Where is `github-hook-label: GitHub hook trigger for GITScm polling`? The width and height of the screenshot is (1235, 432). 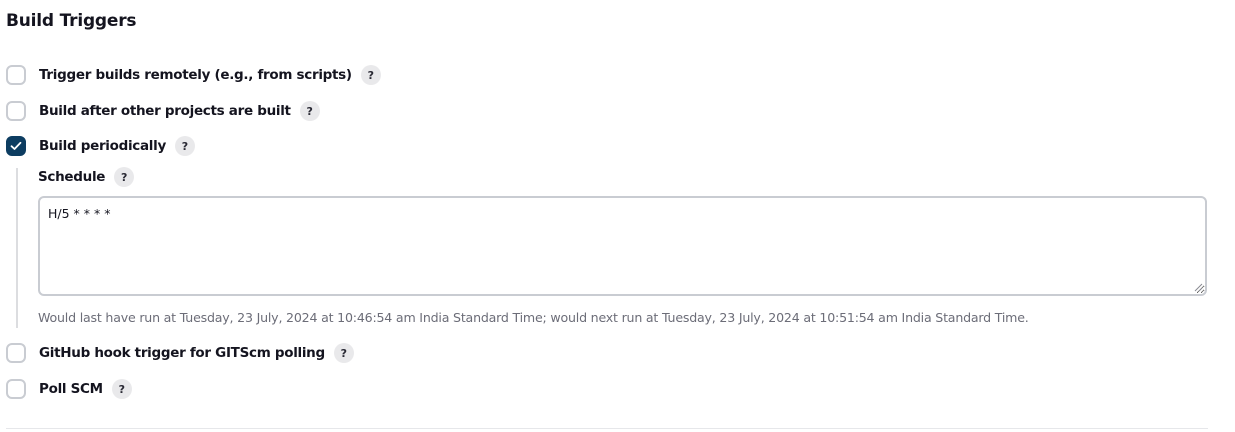
github-hook-label: GitHub hook trigger for GITScm polling is located at coordinates (182, 353).